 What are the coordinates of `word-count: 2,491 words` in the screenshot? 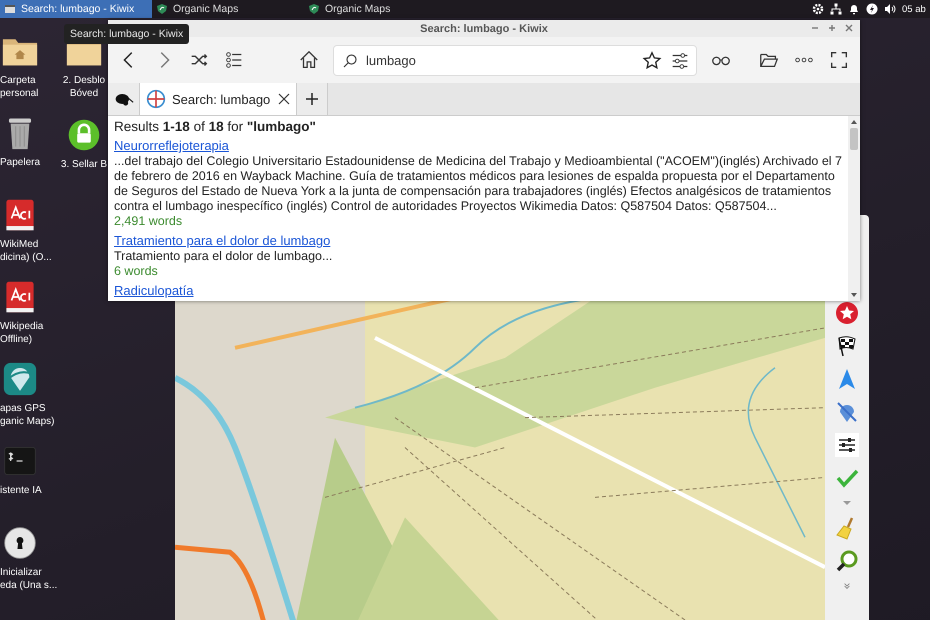 It's located at (149, 221).